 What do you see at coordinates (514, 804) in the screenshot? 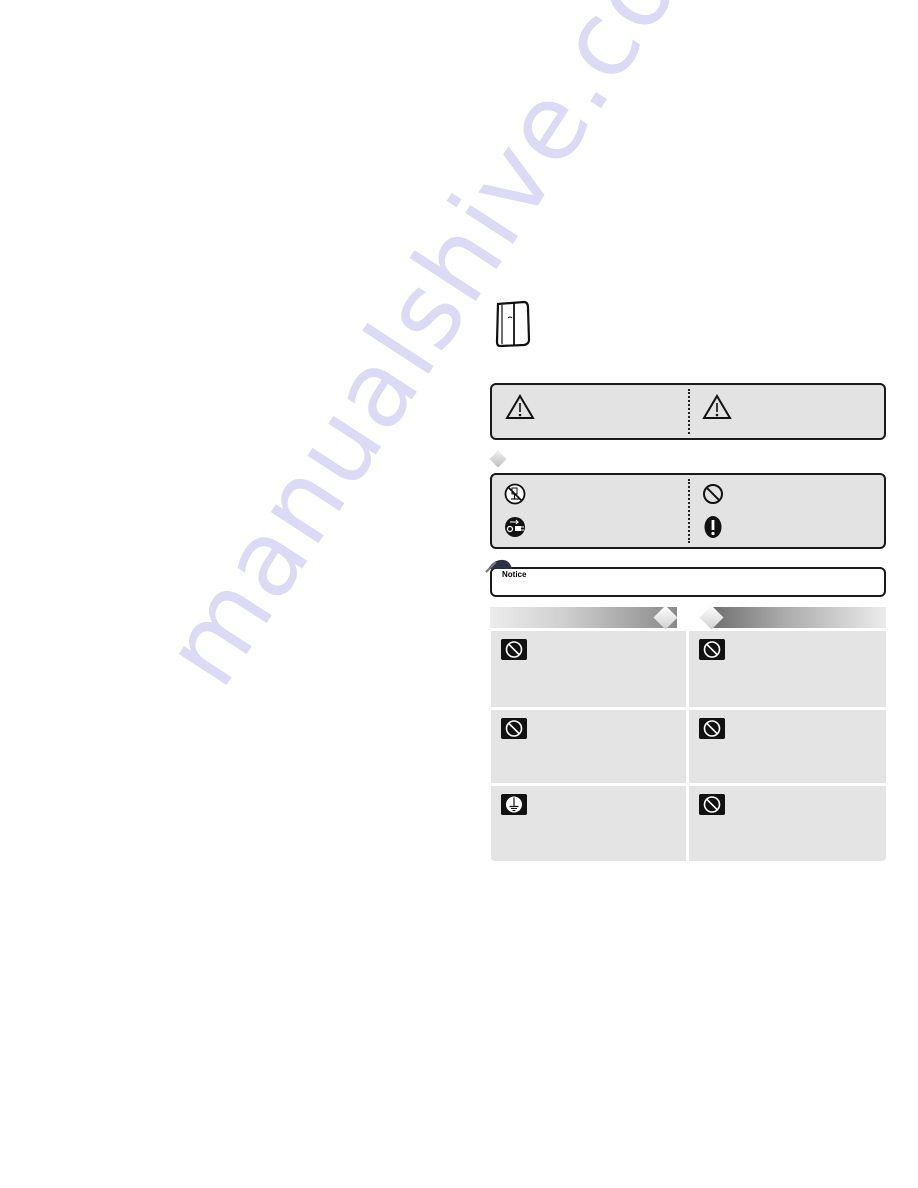
I see `grounding-icon` at bounding box center [514, 804].